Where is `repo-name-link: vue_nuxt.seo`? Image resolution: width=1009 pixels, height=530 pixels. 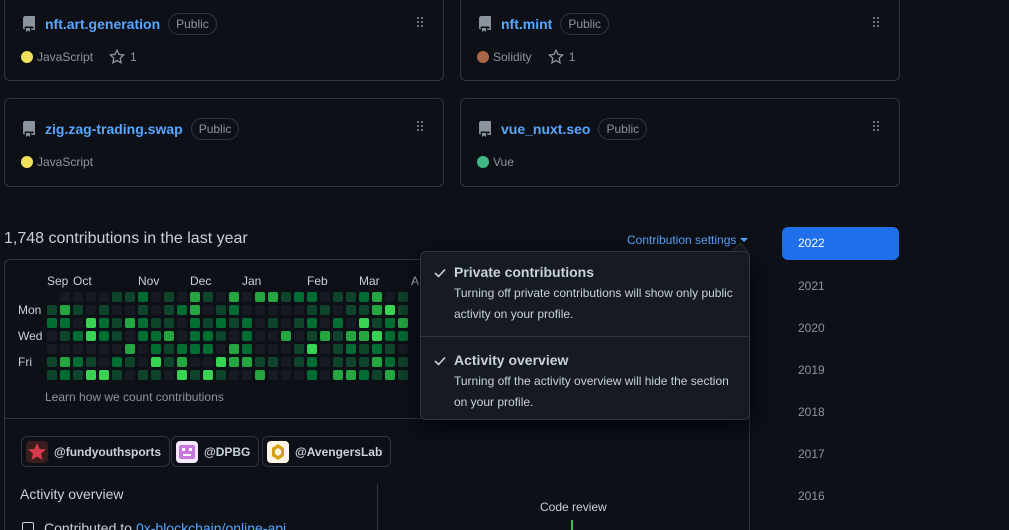
repo-name-link: vue_nuxt.seo is located at coordinates (545, 129).